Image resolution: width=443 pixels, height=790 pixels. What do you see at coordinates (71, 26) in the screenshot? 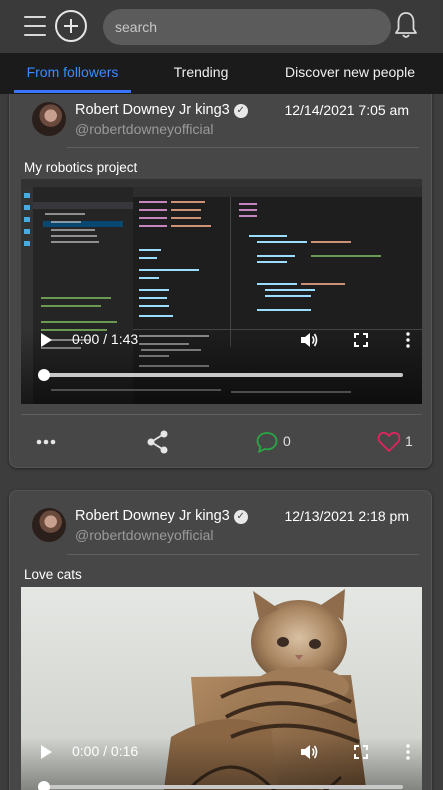
I see `add-post-icon` at bounding box center [71, 26].